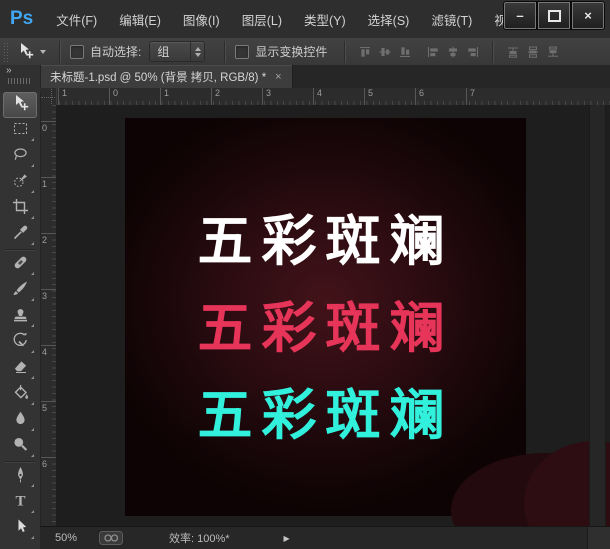 The image size is (610, 549). Describe the element at coordinates (20, 157) in the screenshot. I see `lasso-tool` at that location.